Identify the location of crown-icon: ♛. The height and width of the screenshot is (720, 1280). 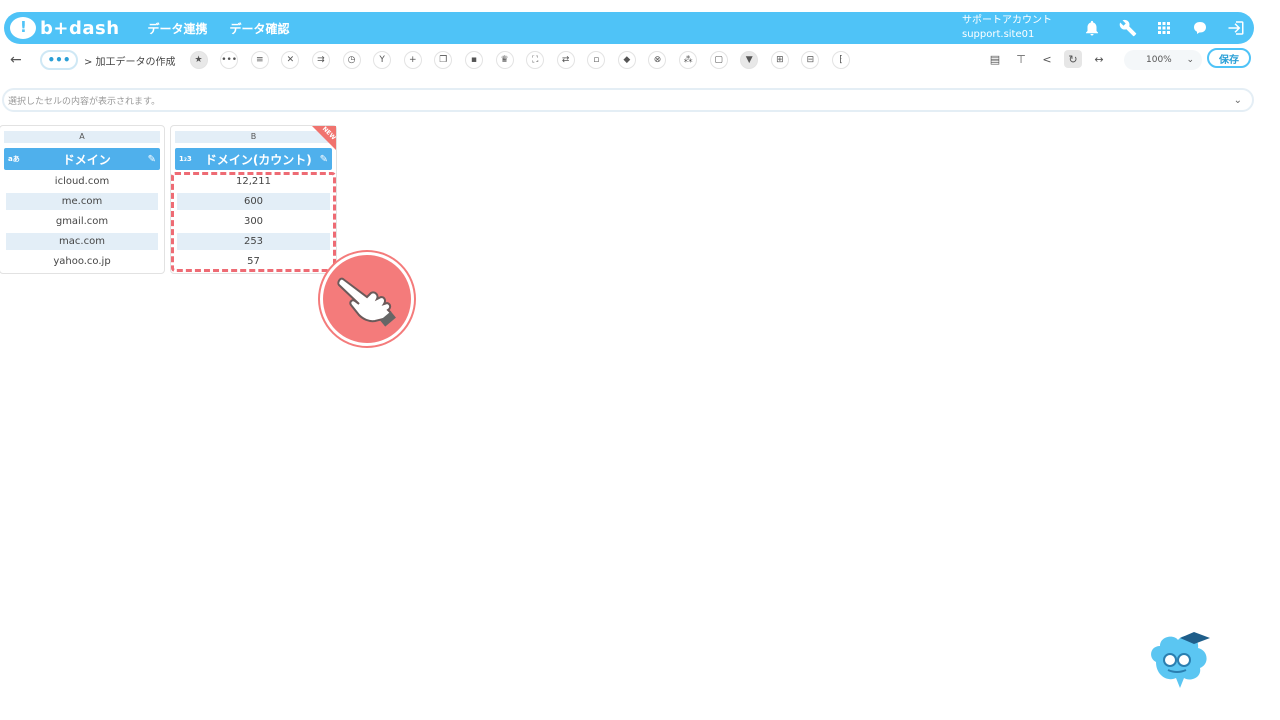
(504, 60).